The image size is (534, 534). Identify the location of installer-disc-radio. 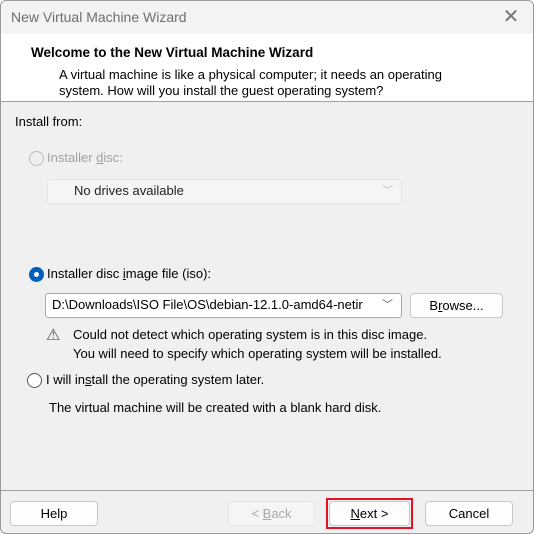
(36, 158).